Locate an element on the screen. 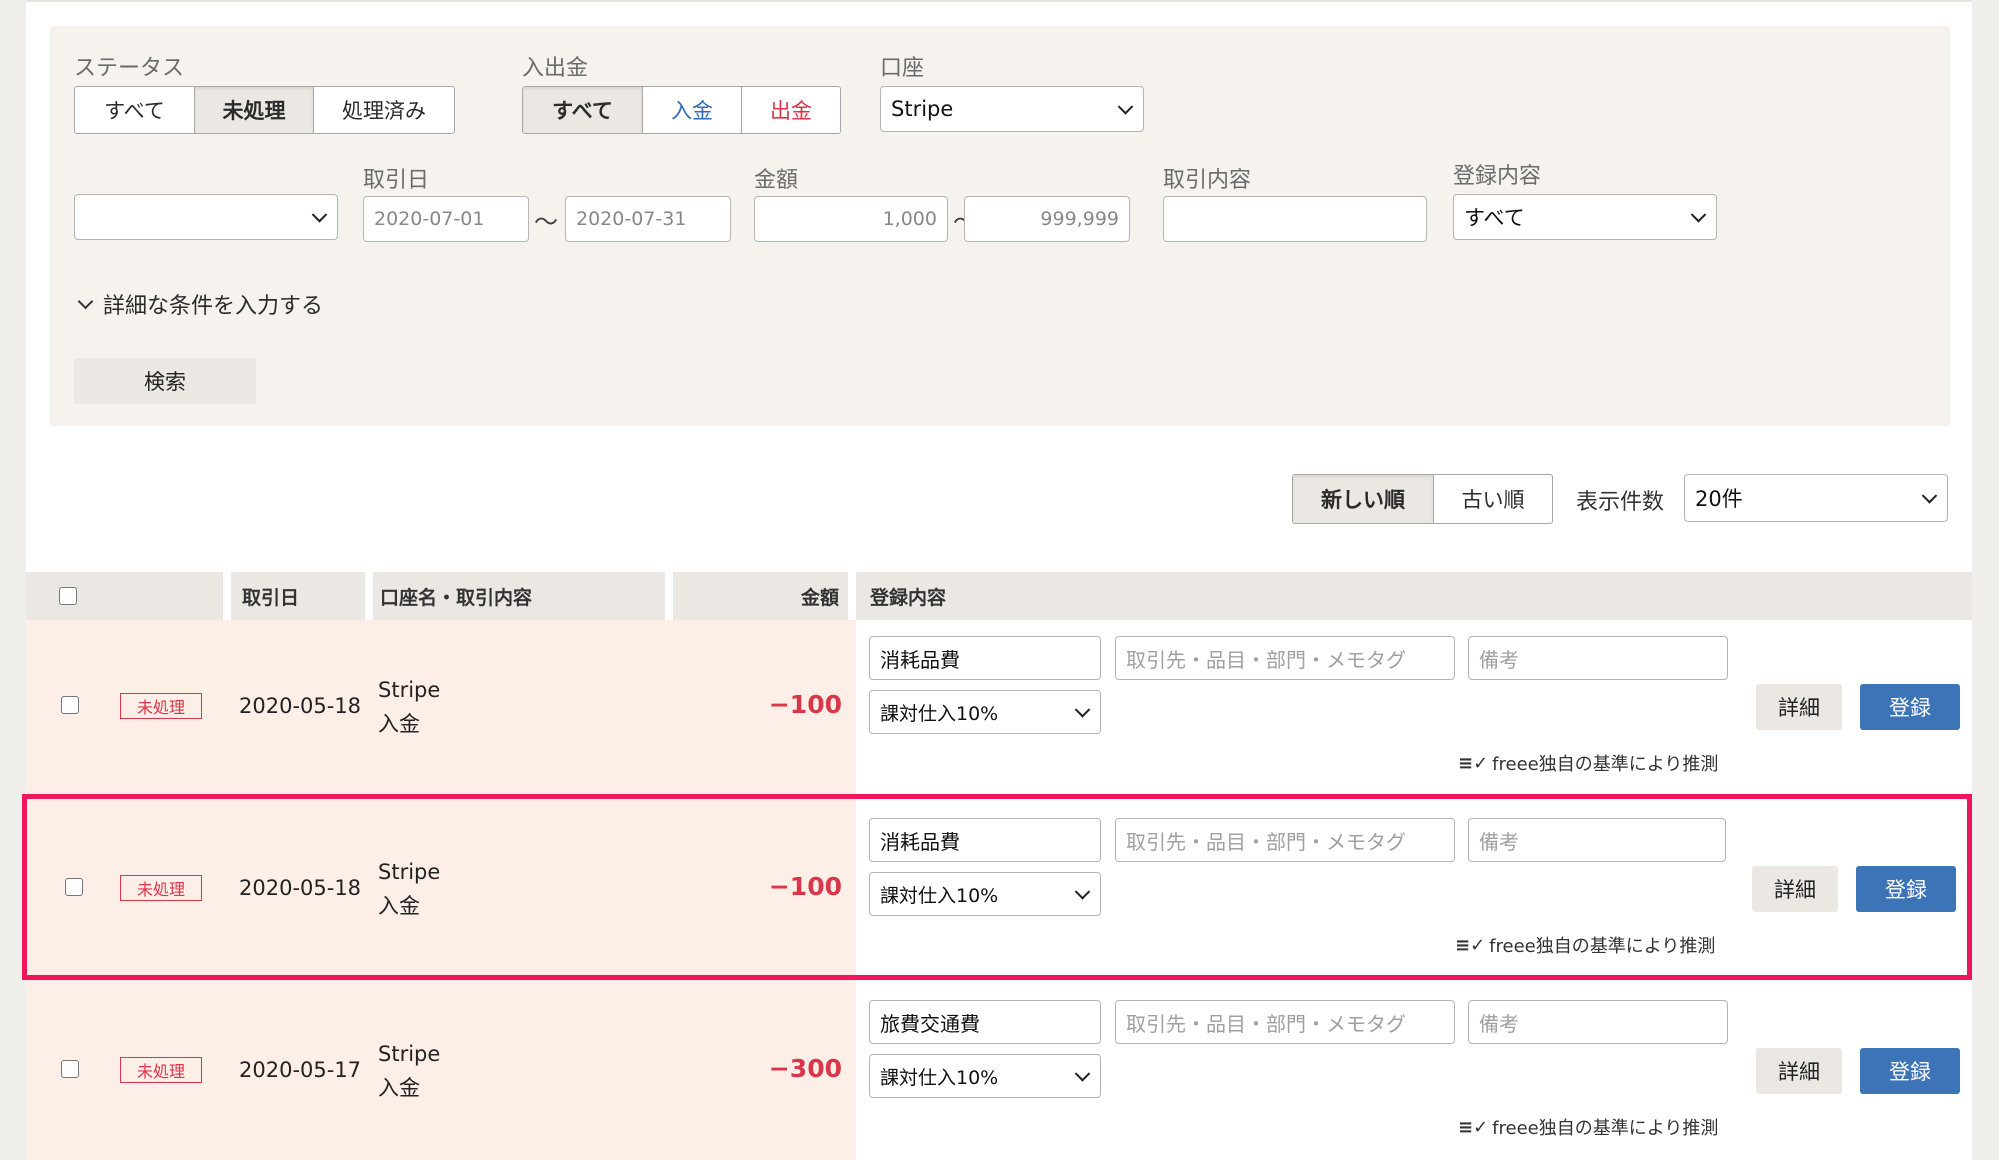 The width and height of the screenshot is (1999, 1160). status-option-unprocessed: 未処理 is located at coordinates (253, 110).